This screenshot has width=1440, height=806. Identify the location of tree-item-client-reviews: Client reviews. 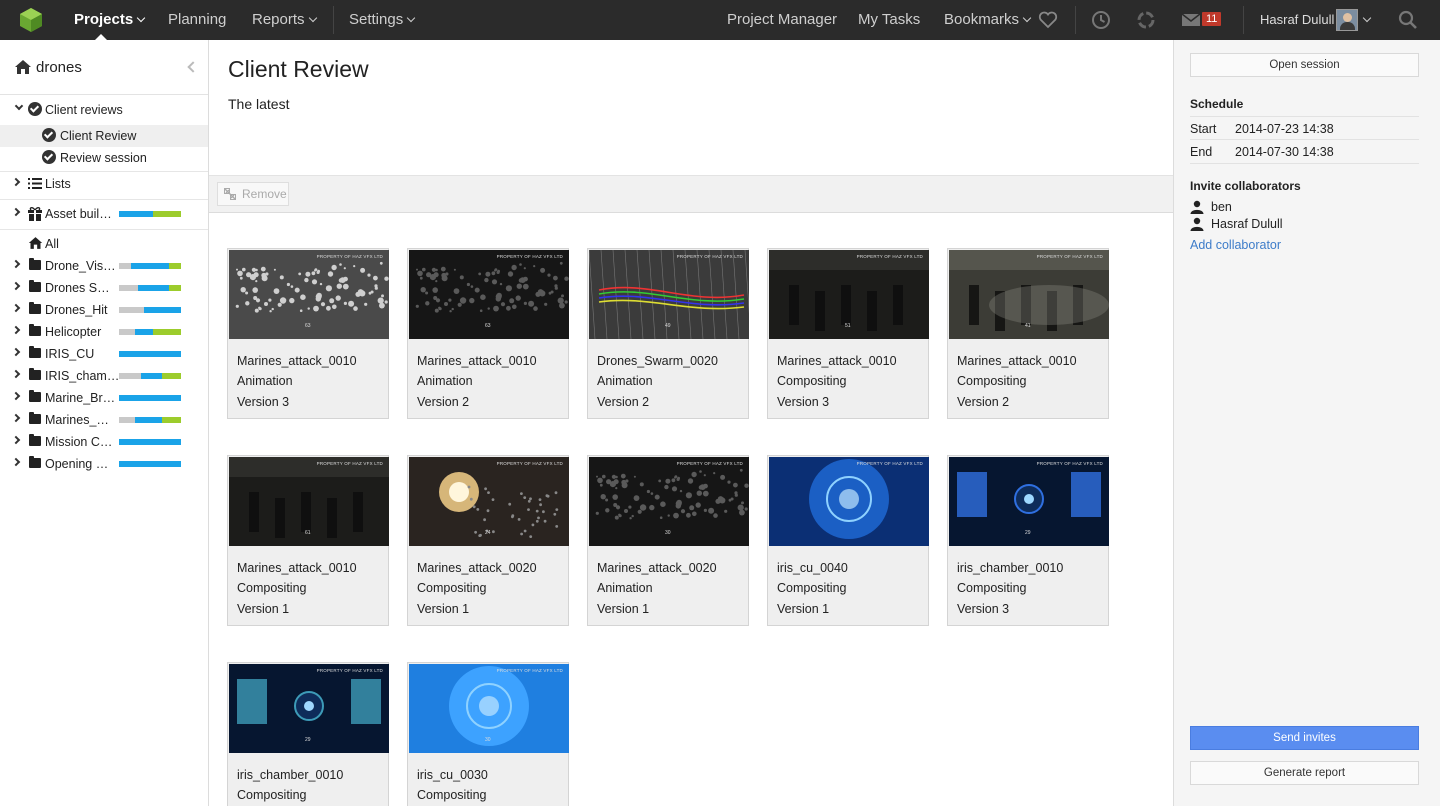
(104, 110).